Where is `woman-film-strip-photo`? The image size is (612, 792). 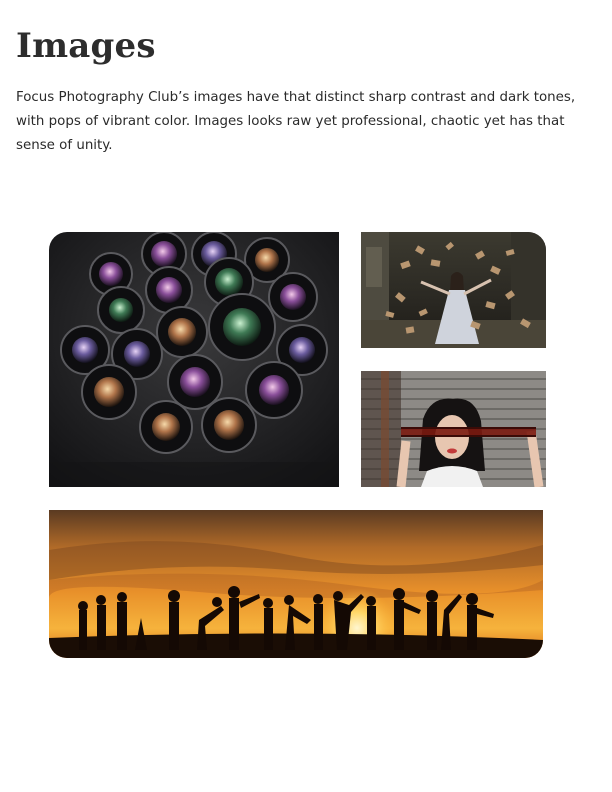 woman-film-strip-photo is located at coordinates (453, 429).